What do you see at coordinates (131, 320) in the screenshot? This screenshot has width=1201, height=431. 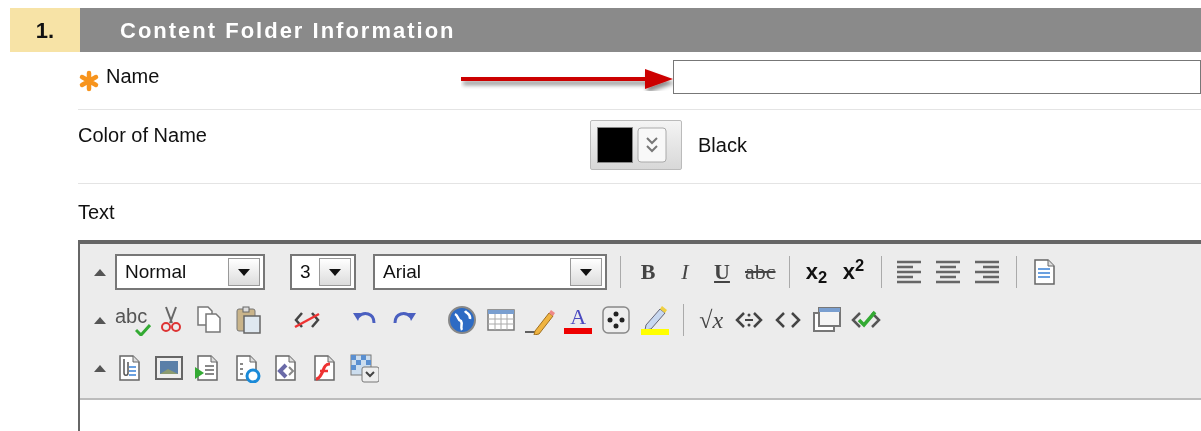 I see `spellcheck-button: abc` at bounding box center [131, 320].